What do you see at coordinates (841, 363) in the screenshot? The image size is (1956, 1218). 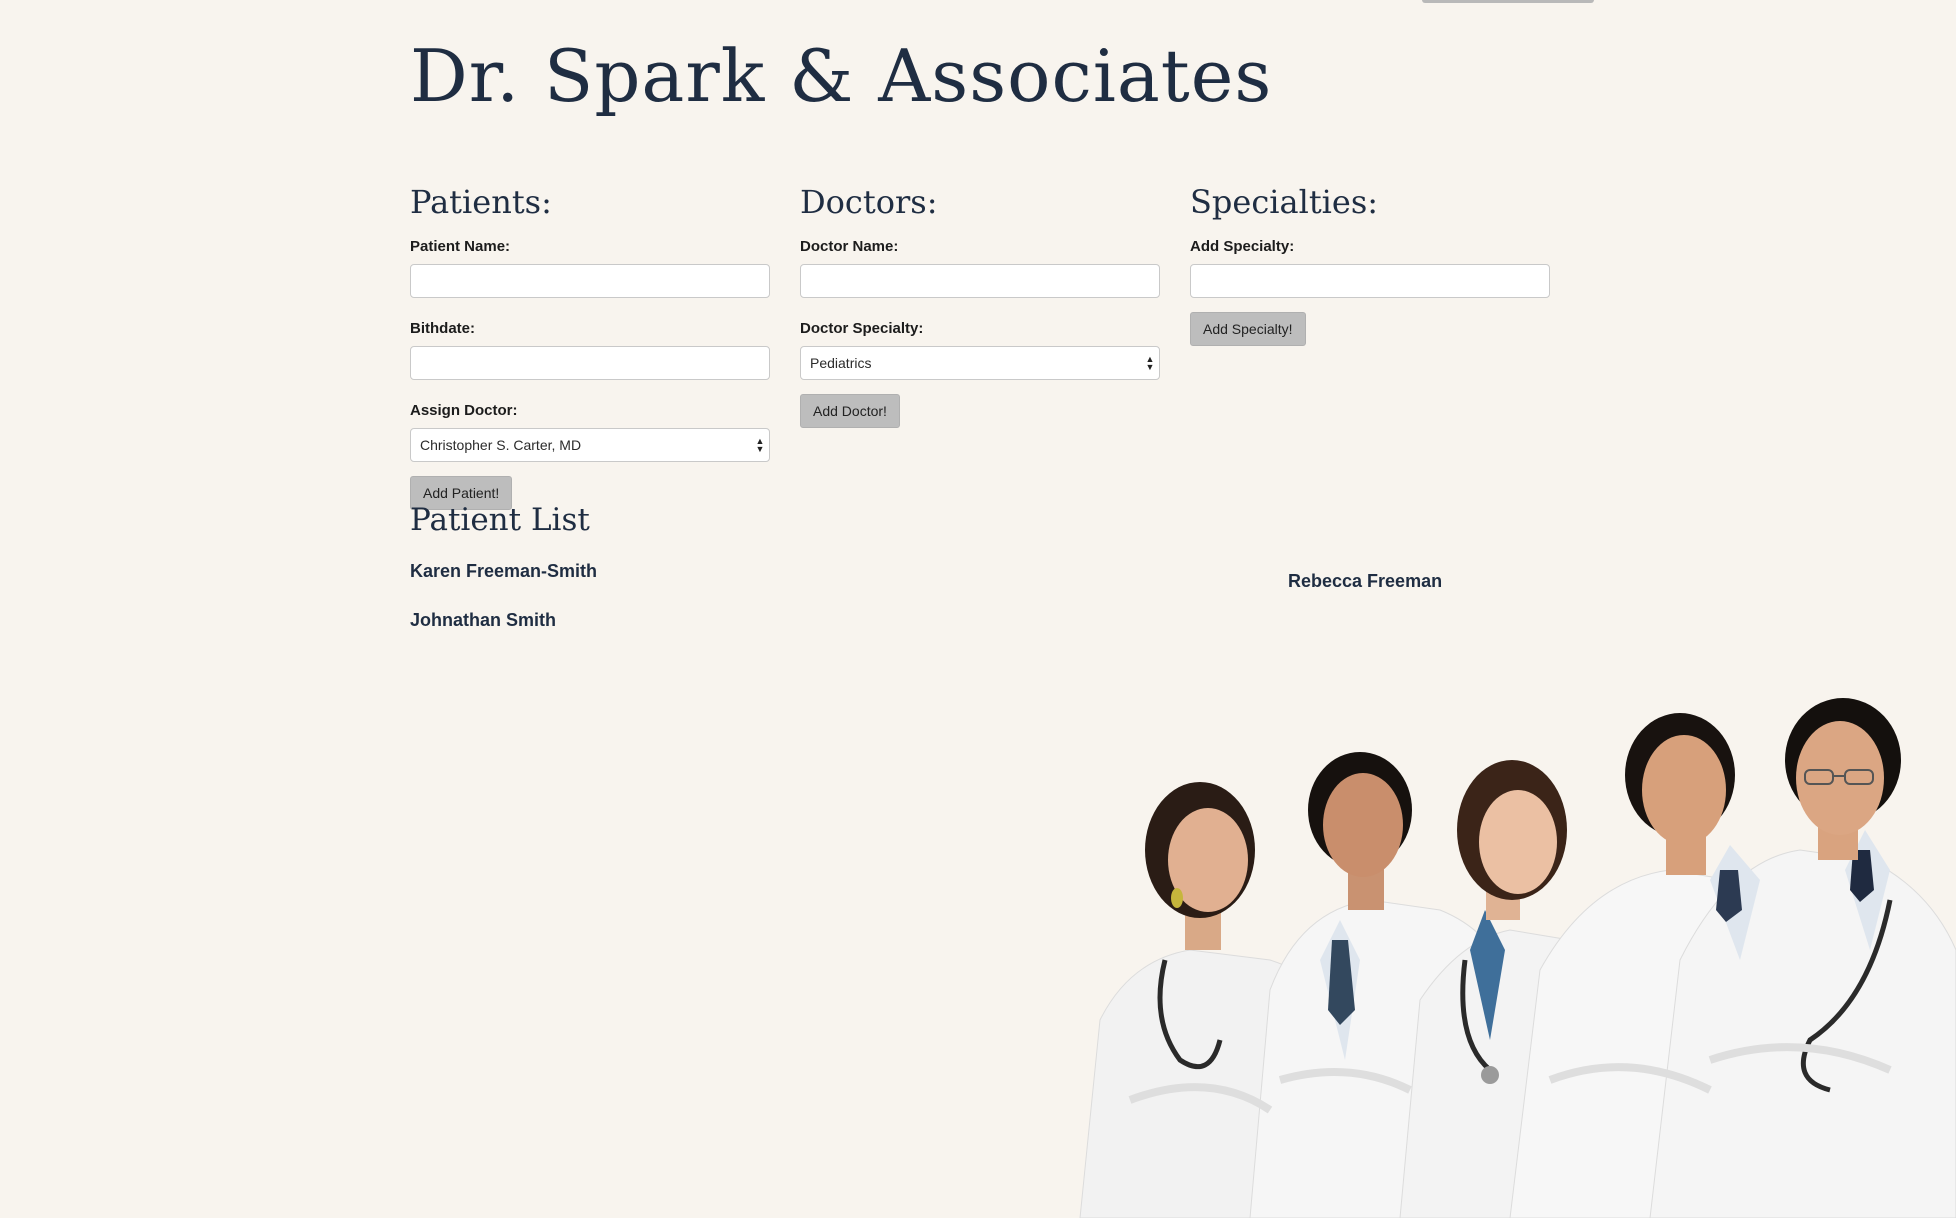 I see `doctor-specialty-value: Pediatrics` at bounding box center [841, 363].